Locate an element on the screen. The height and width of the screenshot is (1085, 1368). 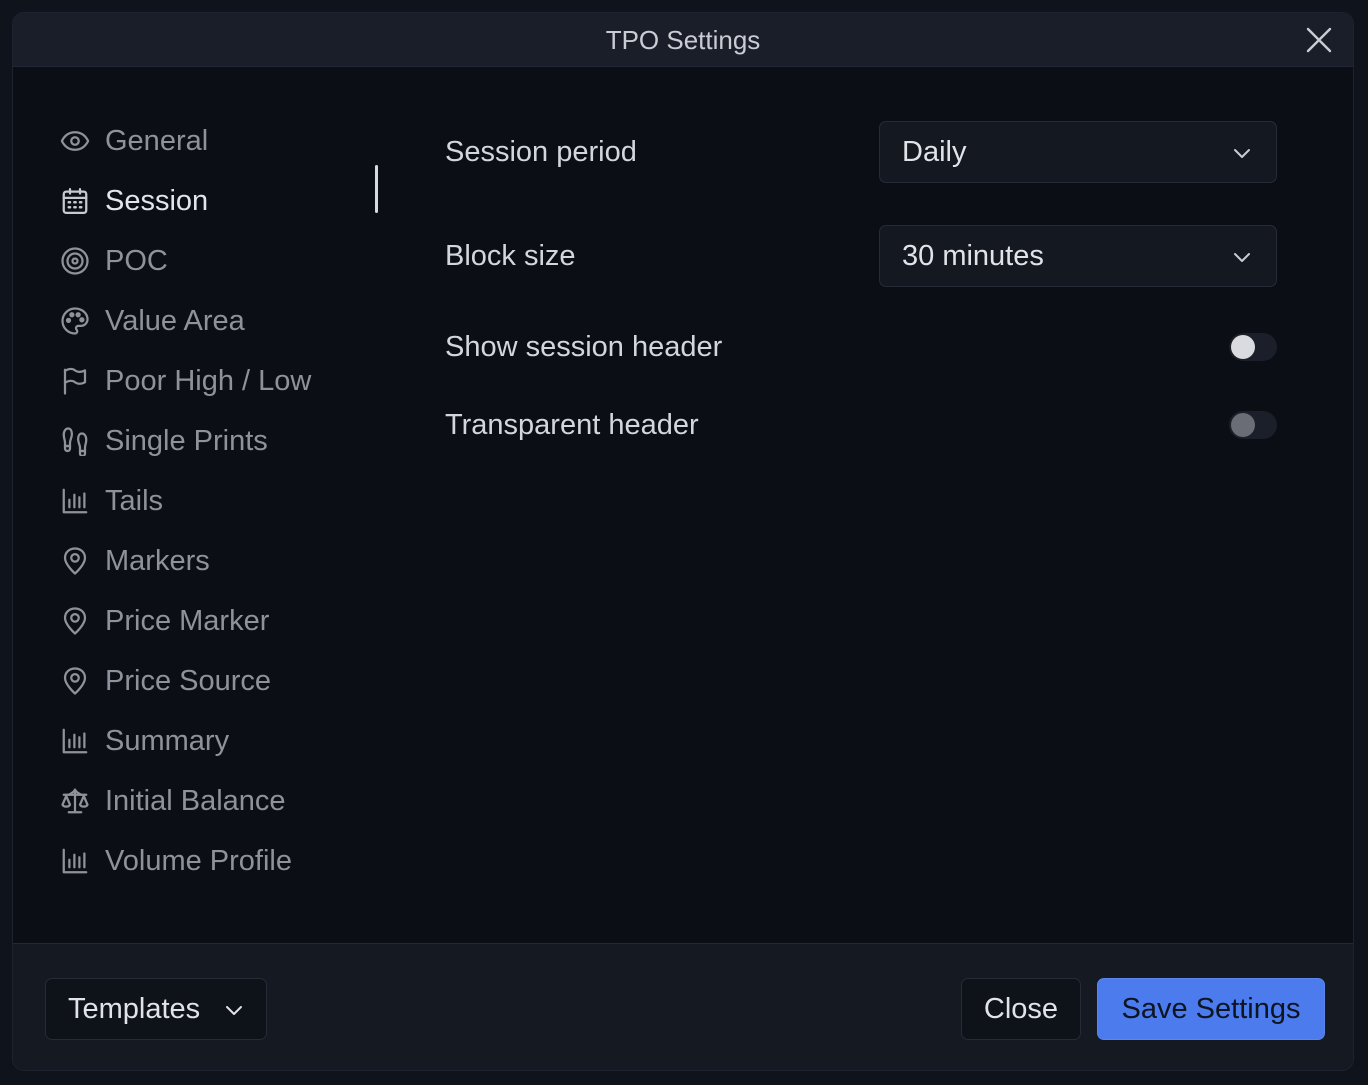
close-button: Close is located at coordinates (1021, 1009).